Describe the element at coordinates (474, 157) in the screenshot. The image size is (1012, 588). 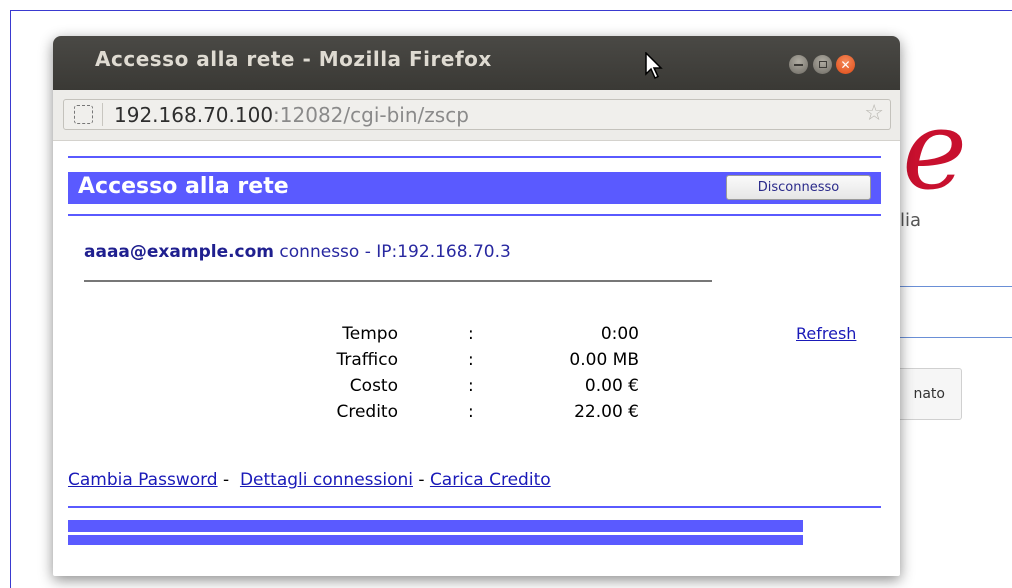
I see `top-divider` at that location.